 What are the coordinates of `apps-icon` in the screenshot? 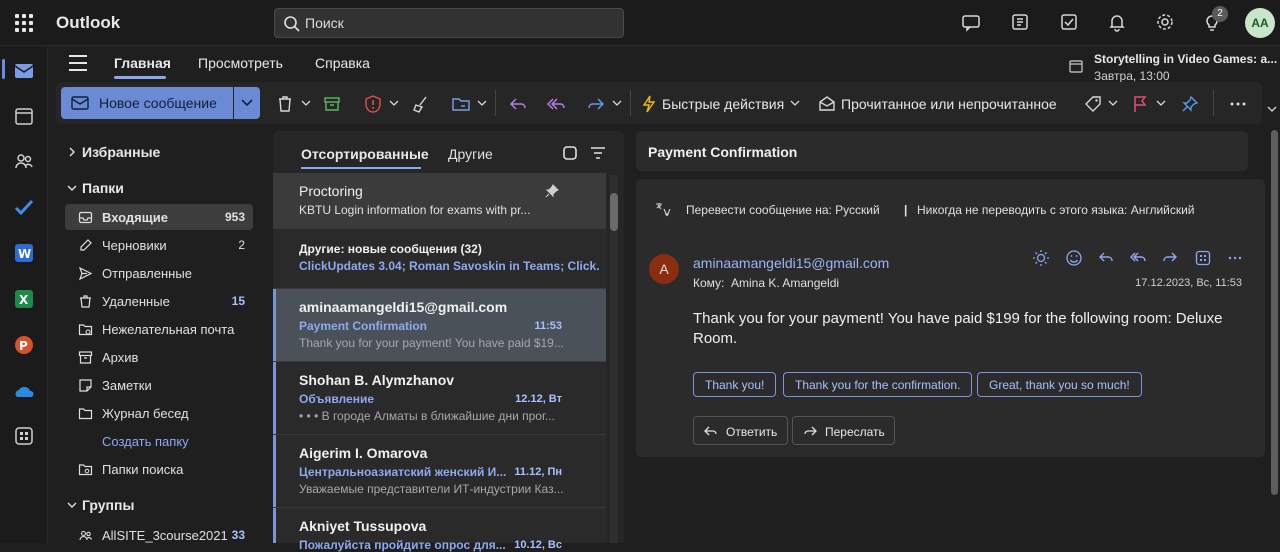 It's located at (1203, 258).